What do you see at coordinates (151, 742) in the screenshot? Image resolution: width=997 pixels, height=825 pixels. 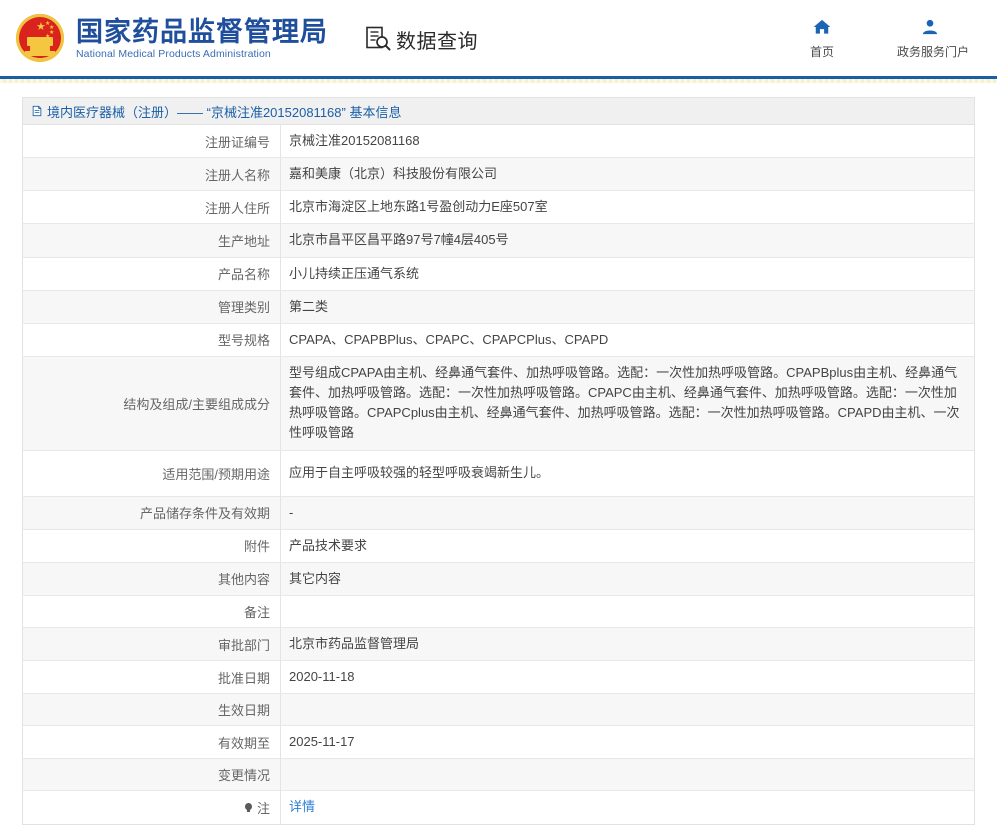 I see `row-label: 有效期至` at bounding box center [151, 742].